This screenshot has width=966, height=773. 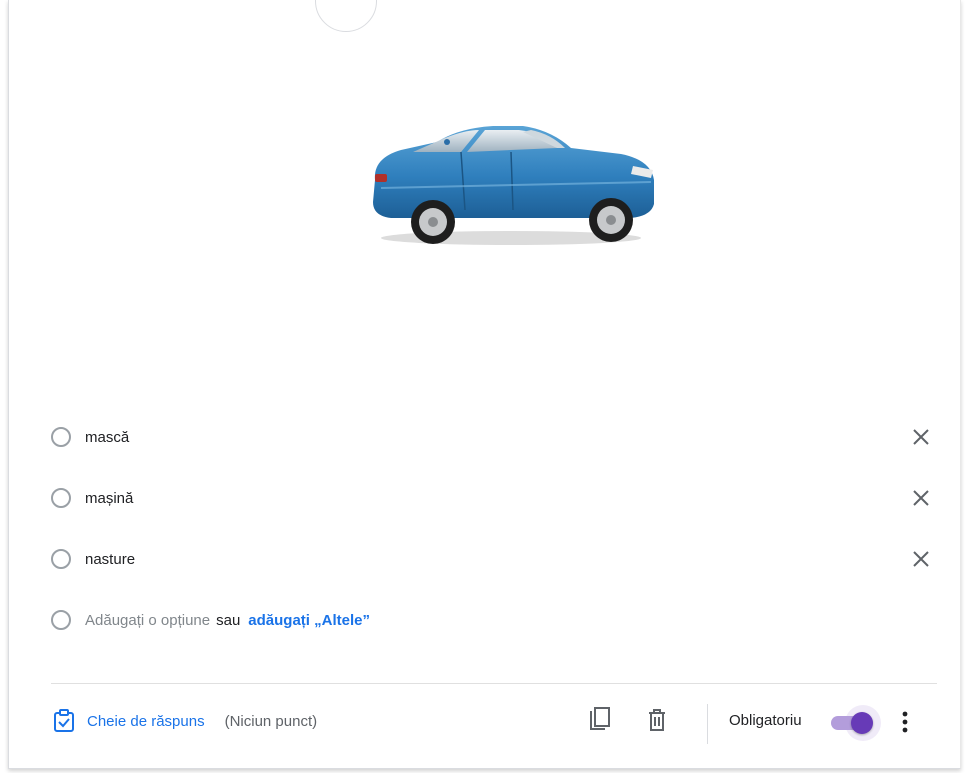 What do you see at coordinates (309, 620) in the screenshot?
I see `add-other-link: adăugați „Altele”` at bounding box center [309, 620].